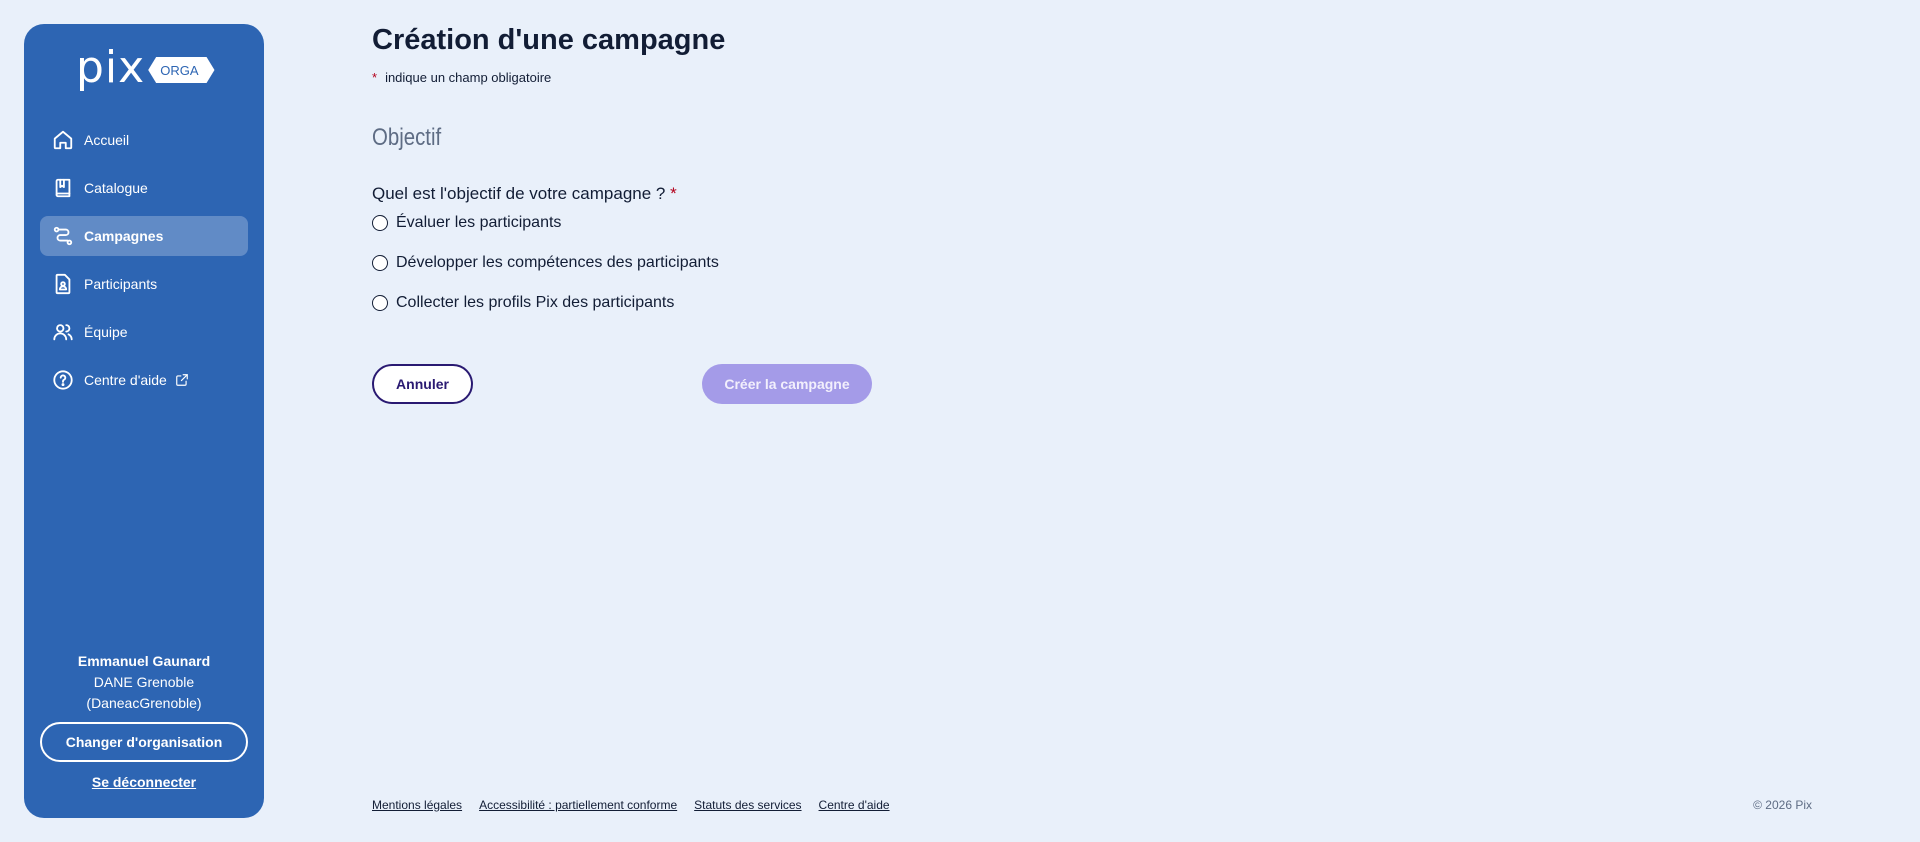 This screenshot has height=842, width=1920. I want to click on footer-link-accessibilite: Accessibilité : partiellement conforme, so click(578, 805).